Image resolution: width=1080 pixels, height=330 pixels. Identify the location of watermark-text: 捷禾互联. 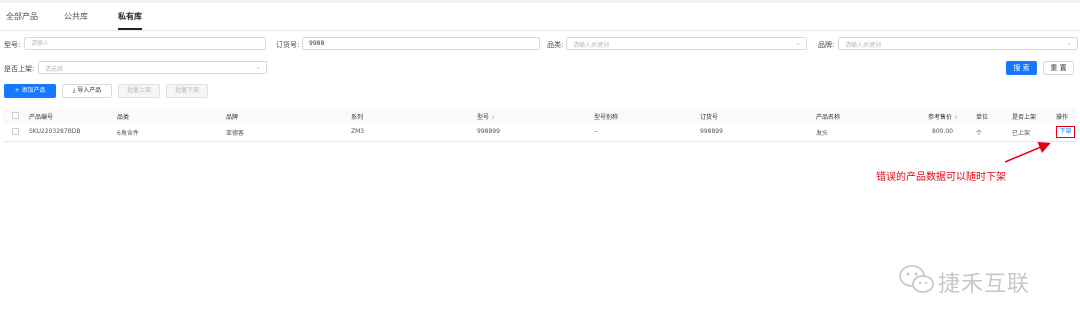
(984, 284).